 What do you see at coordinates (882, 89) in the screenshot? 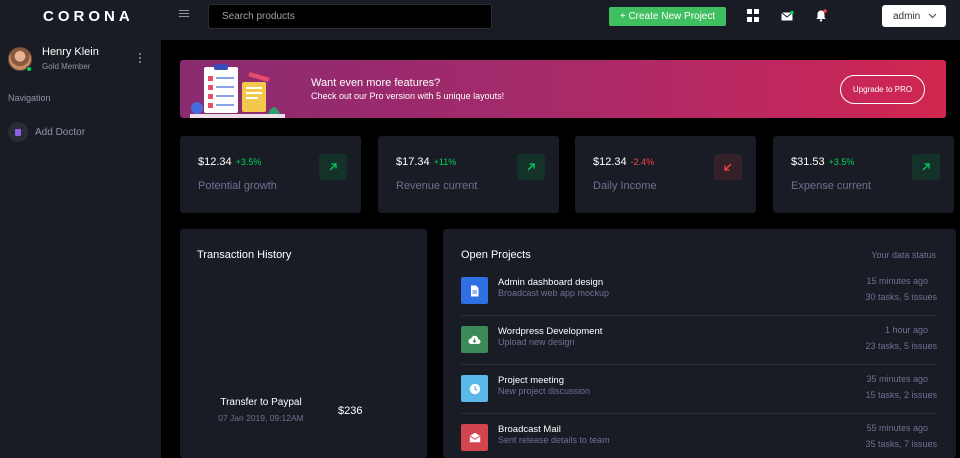
I see `upgrade-to-pro-button: Upgrade to PRO` at bounding box center [882, 89].